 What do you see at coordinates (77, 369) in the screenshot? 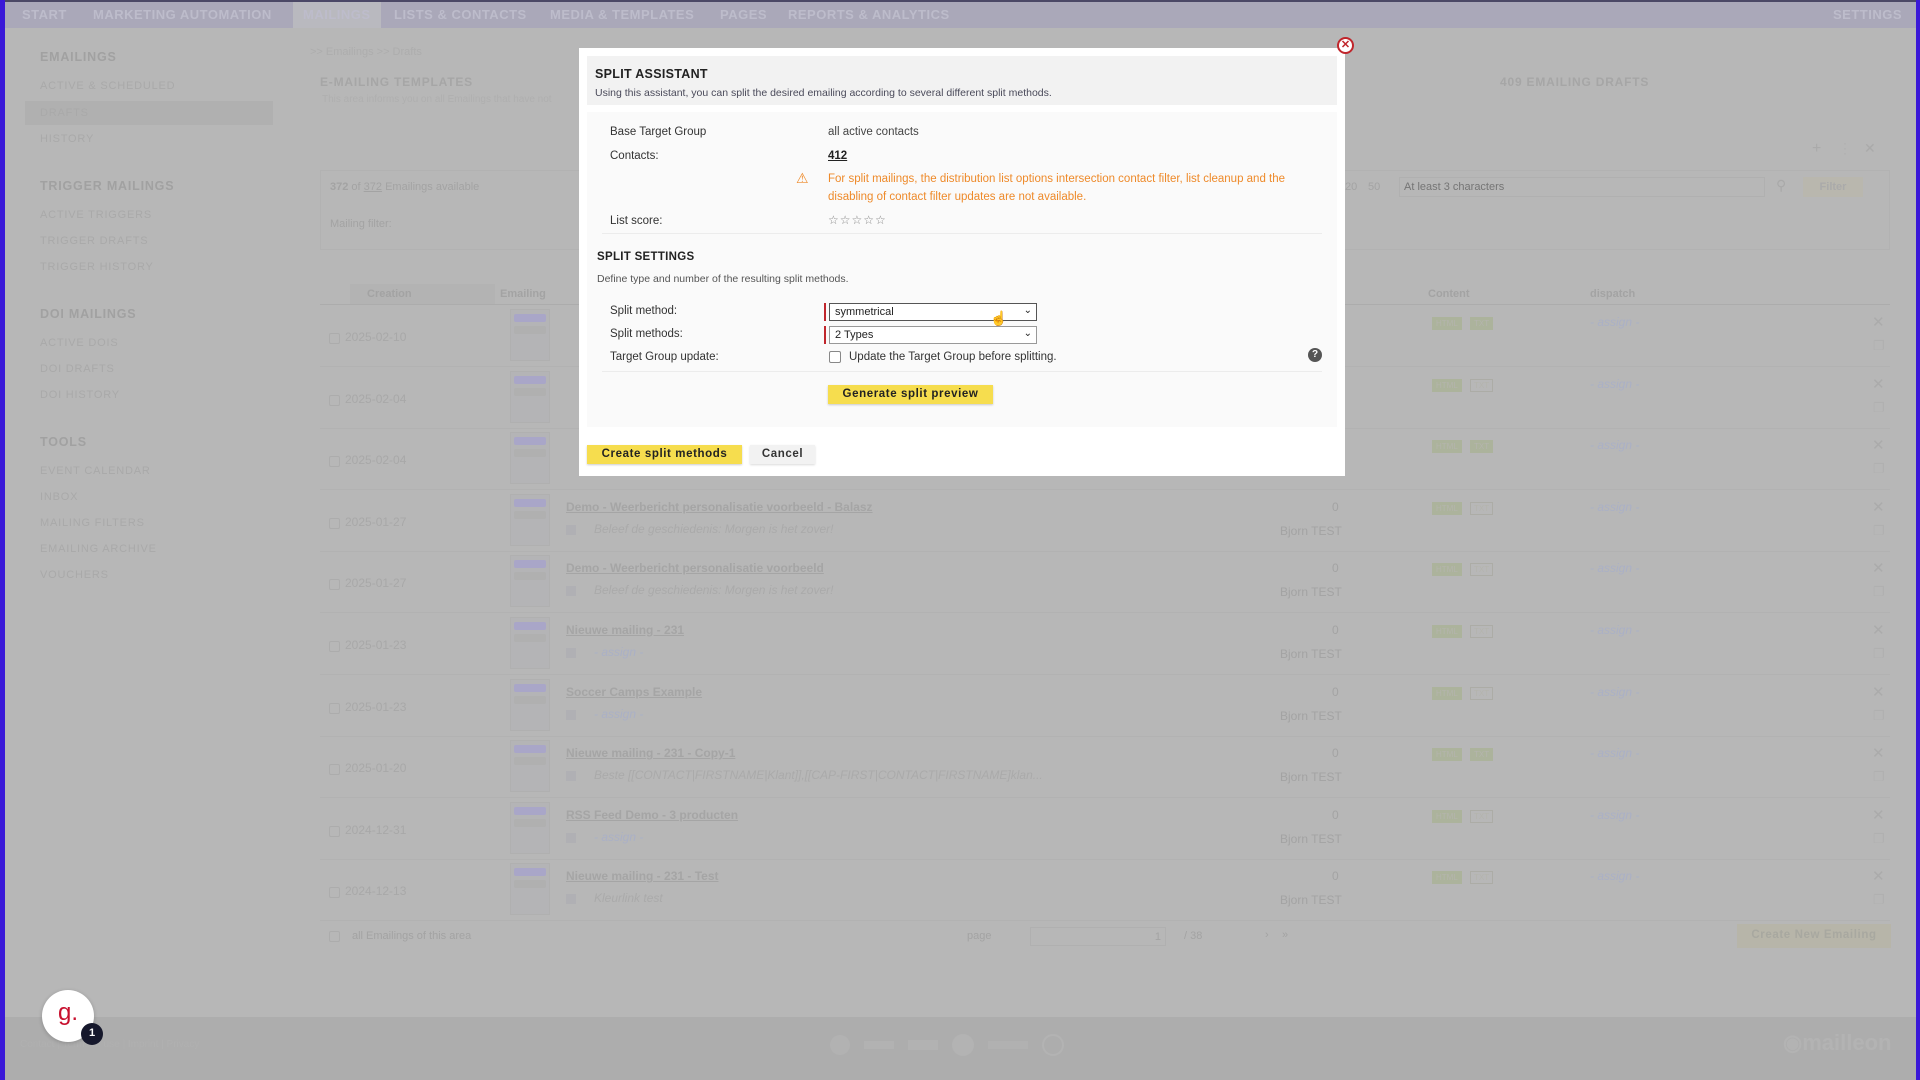
I see `sidebar-item-doi-drafts: DOI DRAFTS` at bounding box center [77, 369].